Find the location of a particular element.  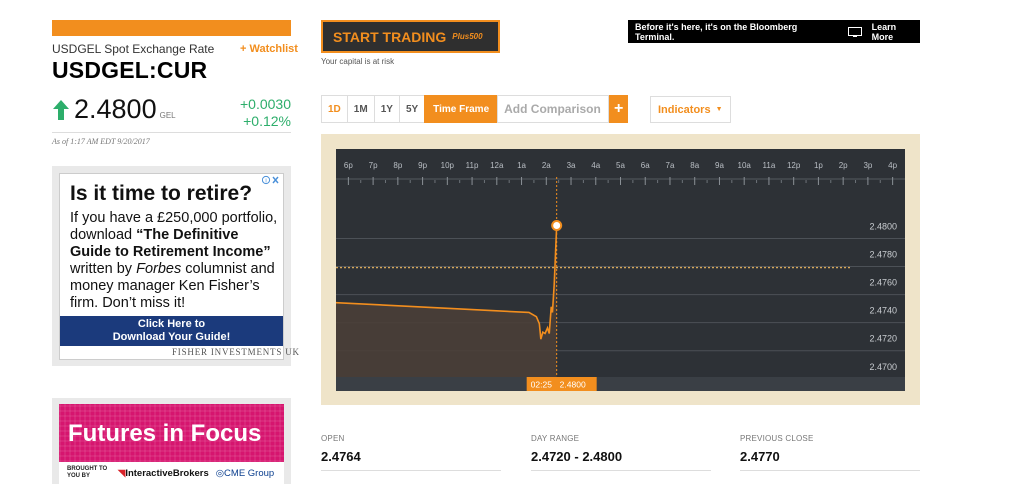

y-tick-label: 2.4720 is located at coordinates (883, 339).